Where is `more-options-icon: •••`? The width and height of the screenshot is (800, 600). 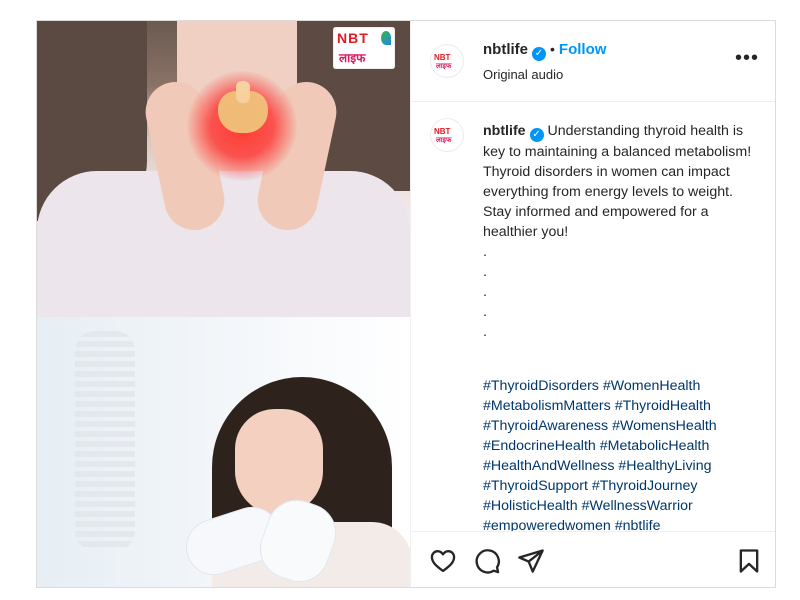 more-options-icon: ••• is located at coordinates (747, 58).